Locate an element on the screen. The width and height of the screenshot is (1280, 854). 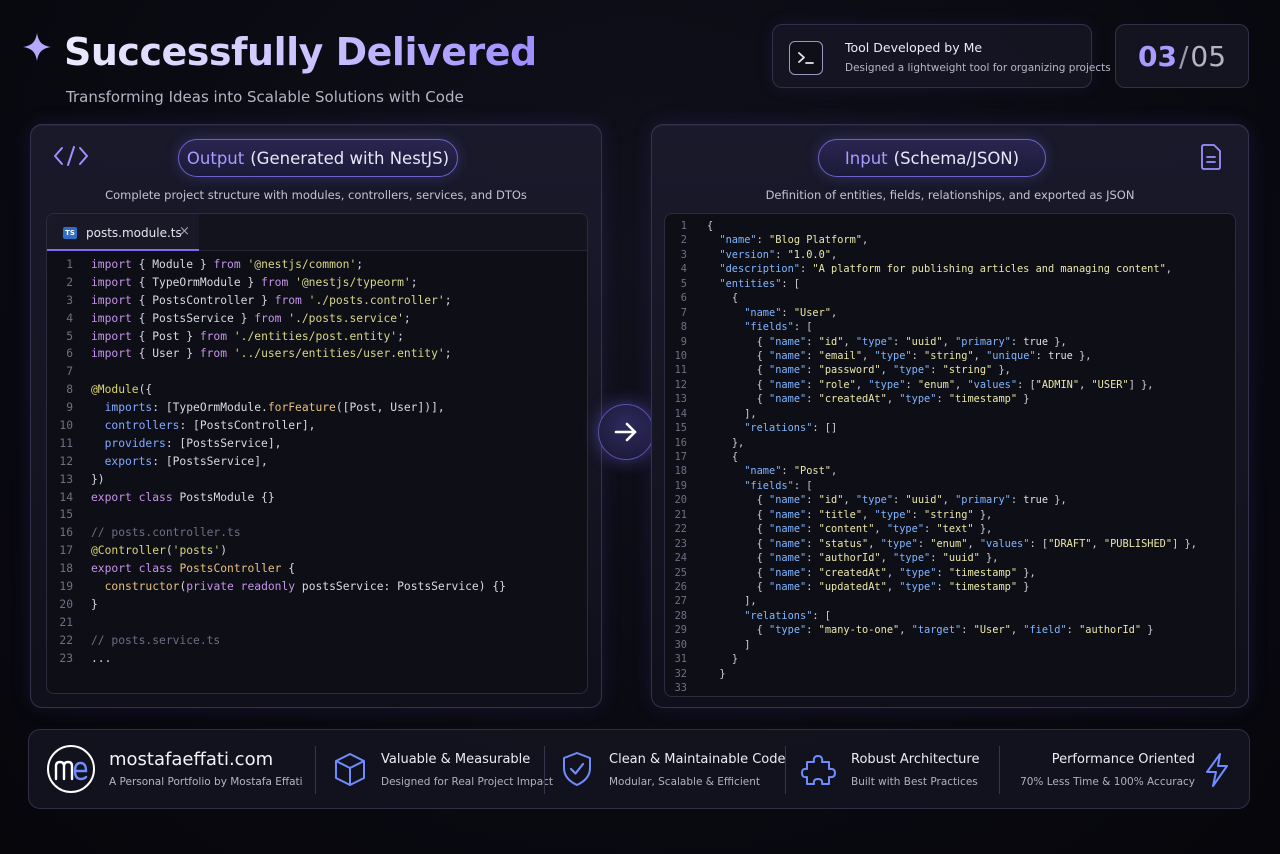
arrow-right-button is located at coordinates (626, 432).